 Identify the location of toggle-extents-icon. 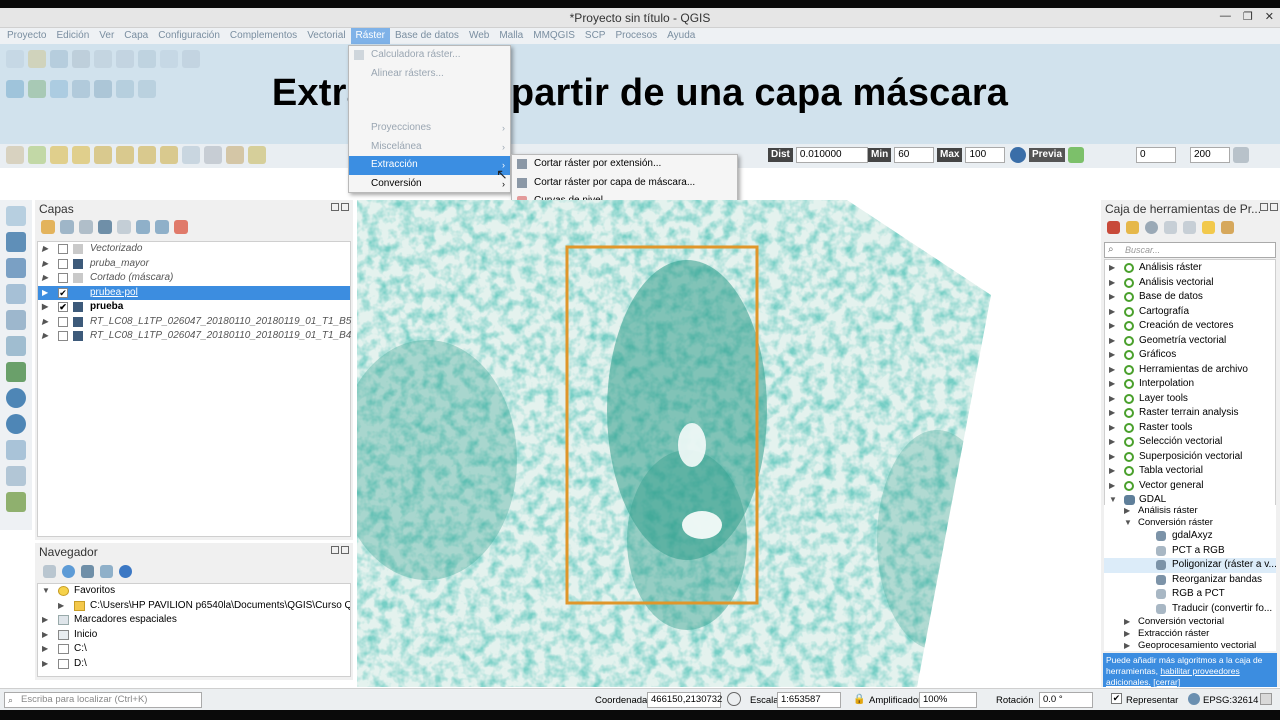
(734, 699).